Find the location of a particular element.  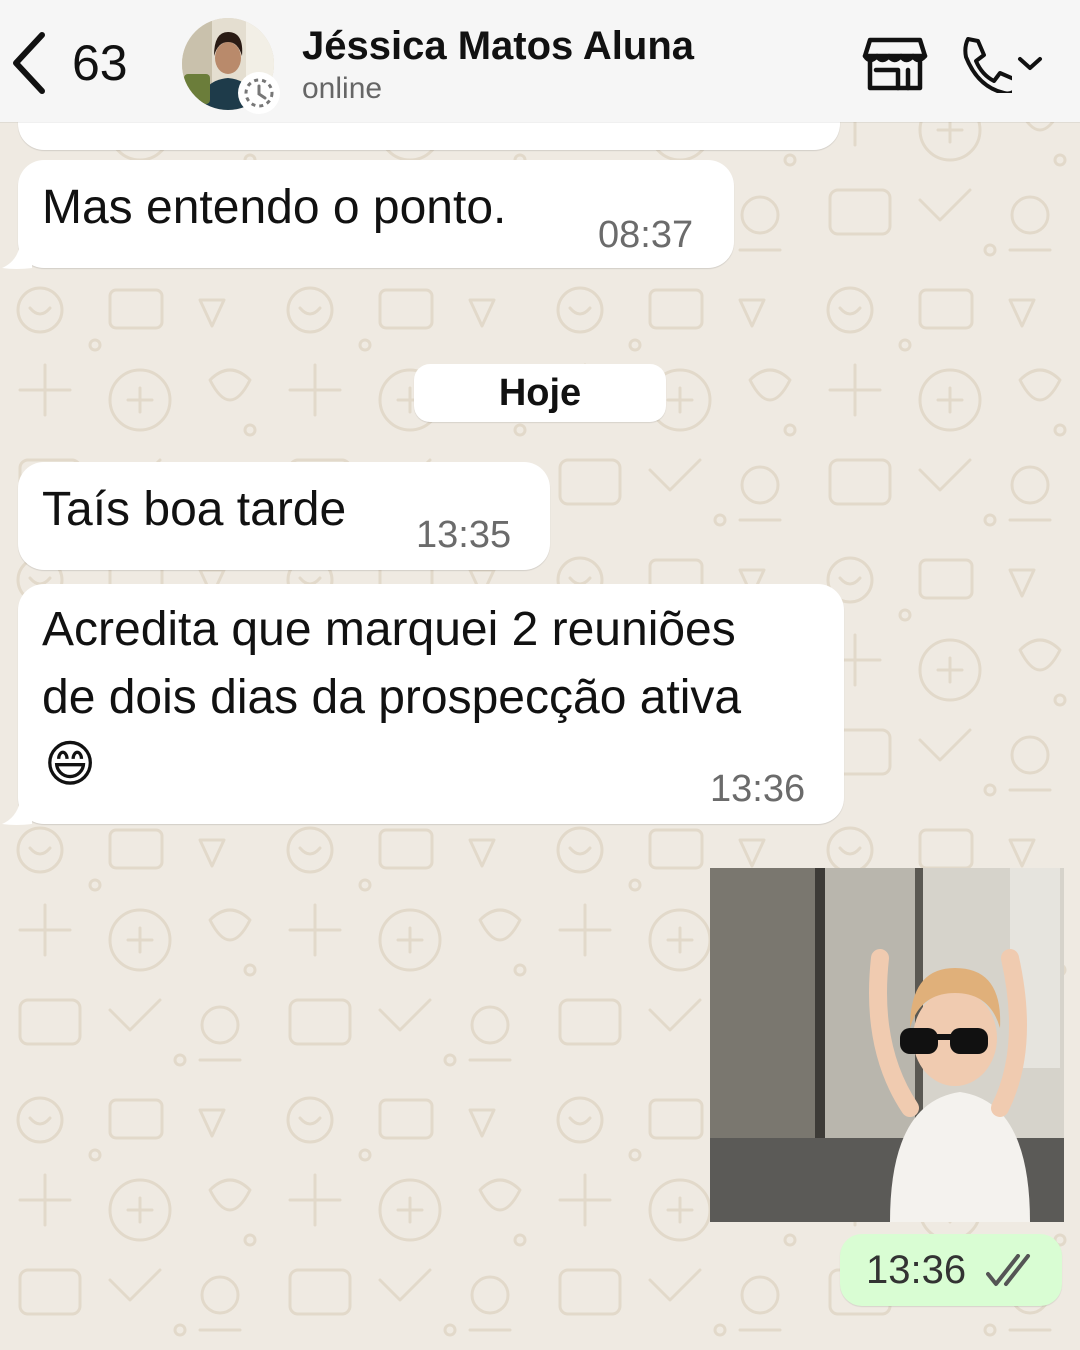

message-time: 13:35 is located at coordinates (464, 535).